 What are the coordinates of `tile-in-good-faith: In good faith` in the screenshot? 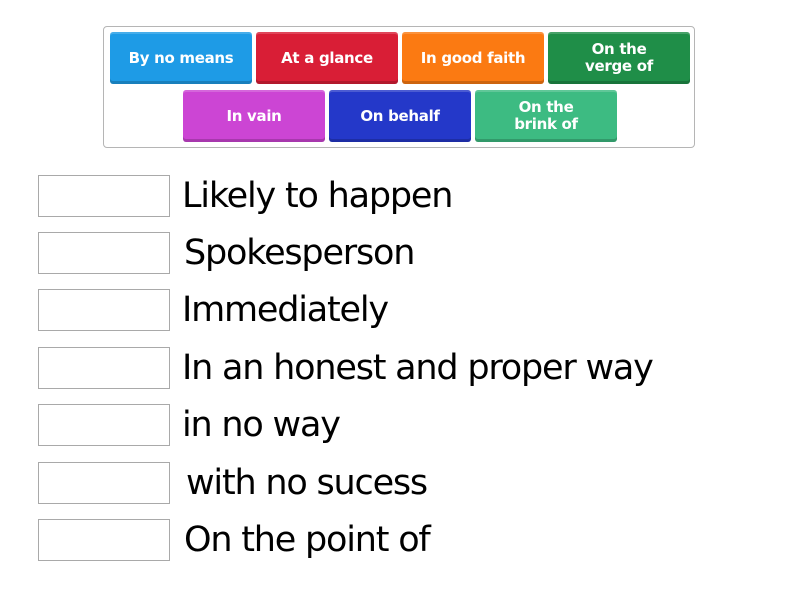 It's located at (473, 58).